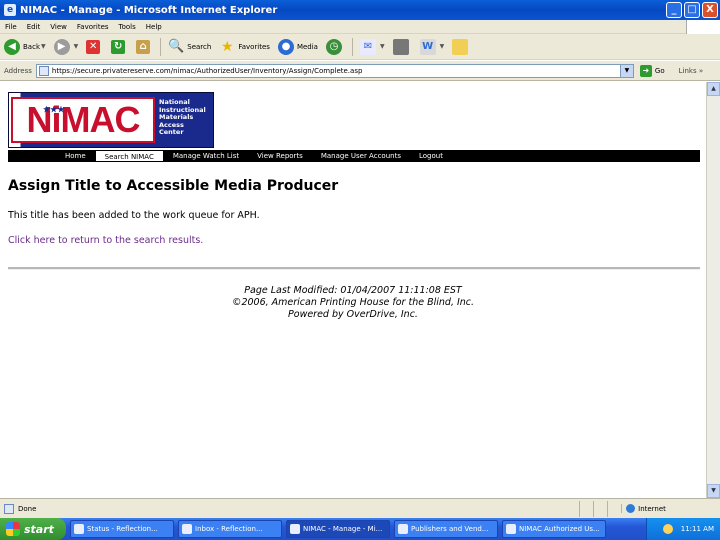 The image size is (720, 540). I want to click on go-label: Go, so click(659, 70).